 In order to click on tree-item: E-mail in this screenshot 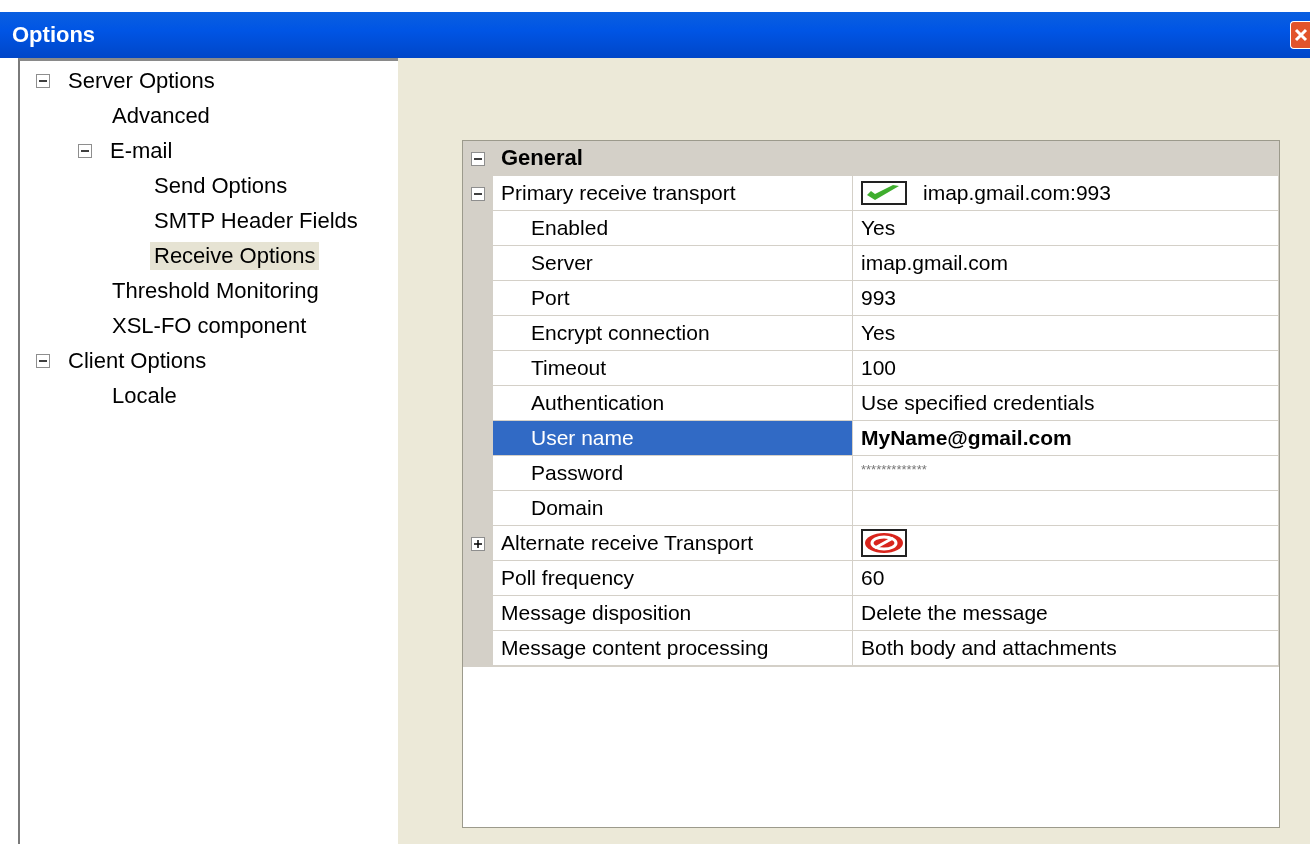, I will do `click(141, 150)`.